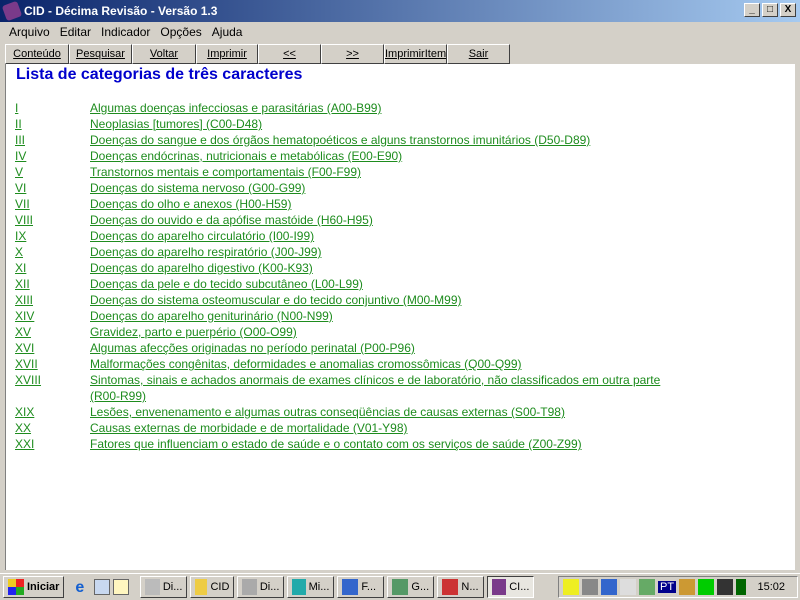  Describe the element at coordinates (24, 444) in the screenshot. I see `chapter-number-link: XXI` at that location.